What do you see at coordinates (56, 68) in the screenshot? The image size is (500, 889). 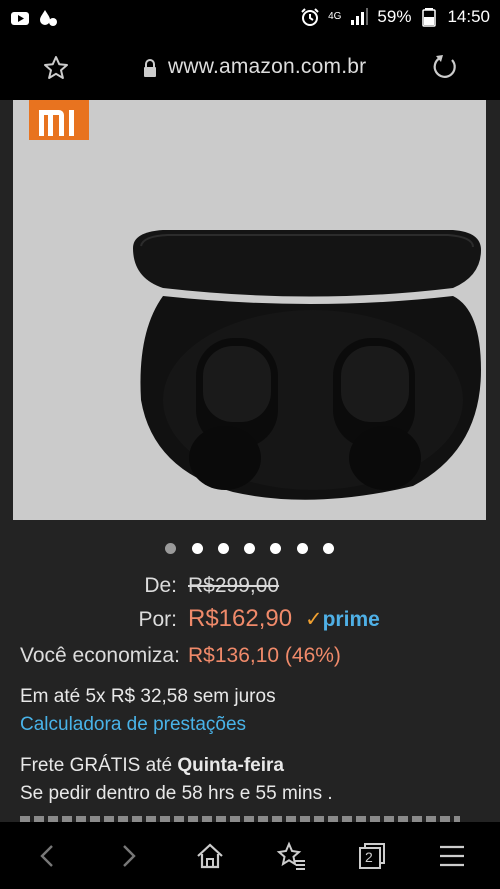 I see `star-icon` at bounding box center [56, 68].